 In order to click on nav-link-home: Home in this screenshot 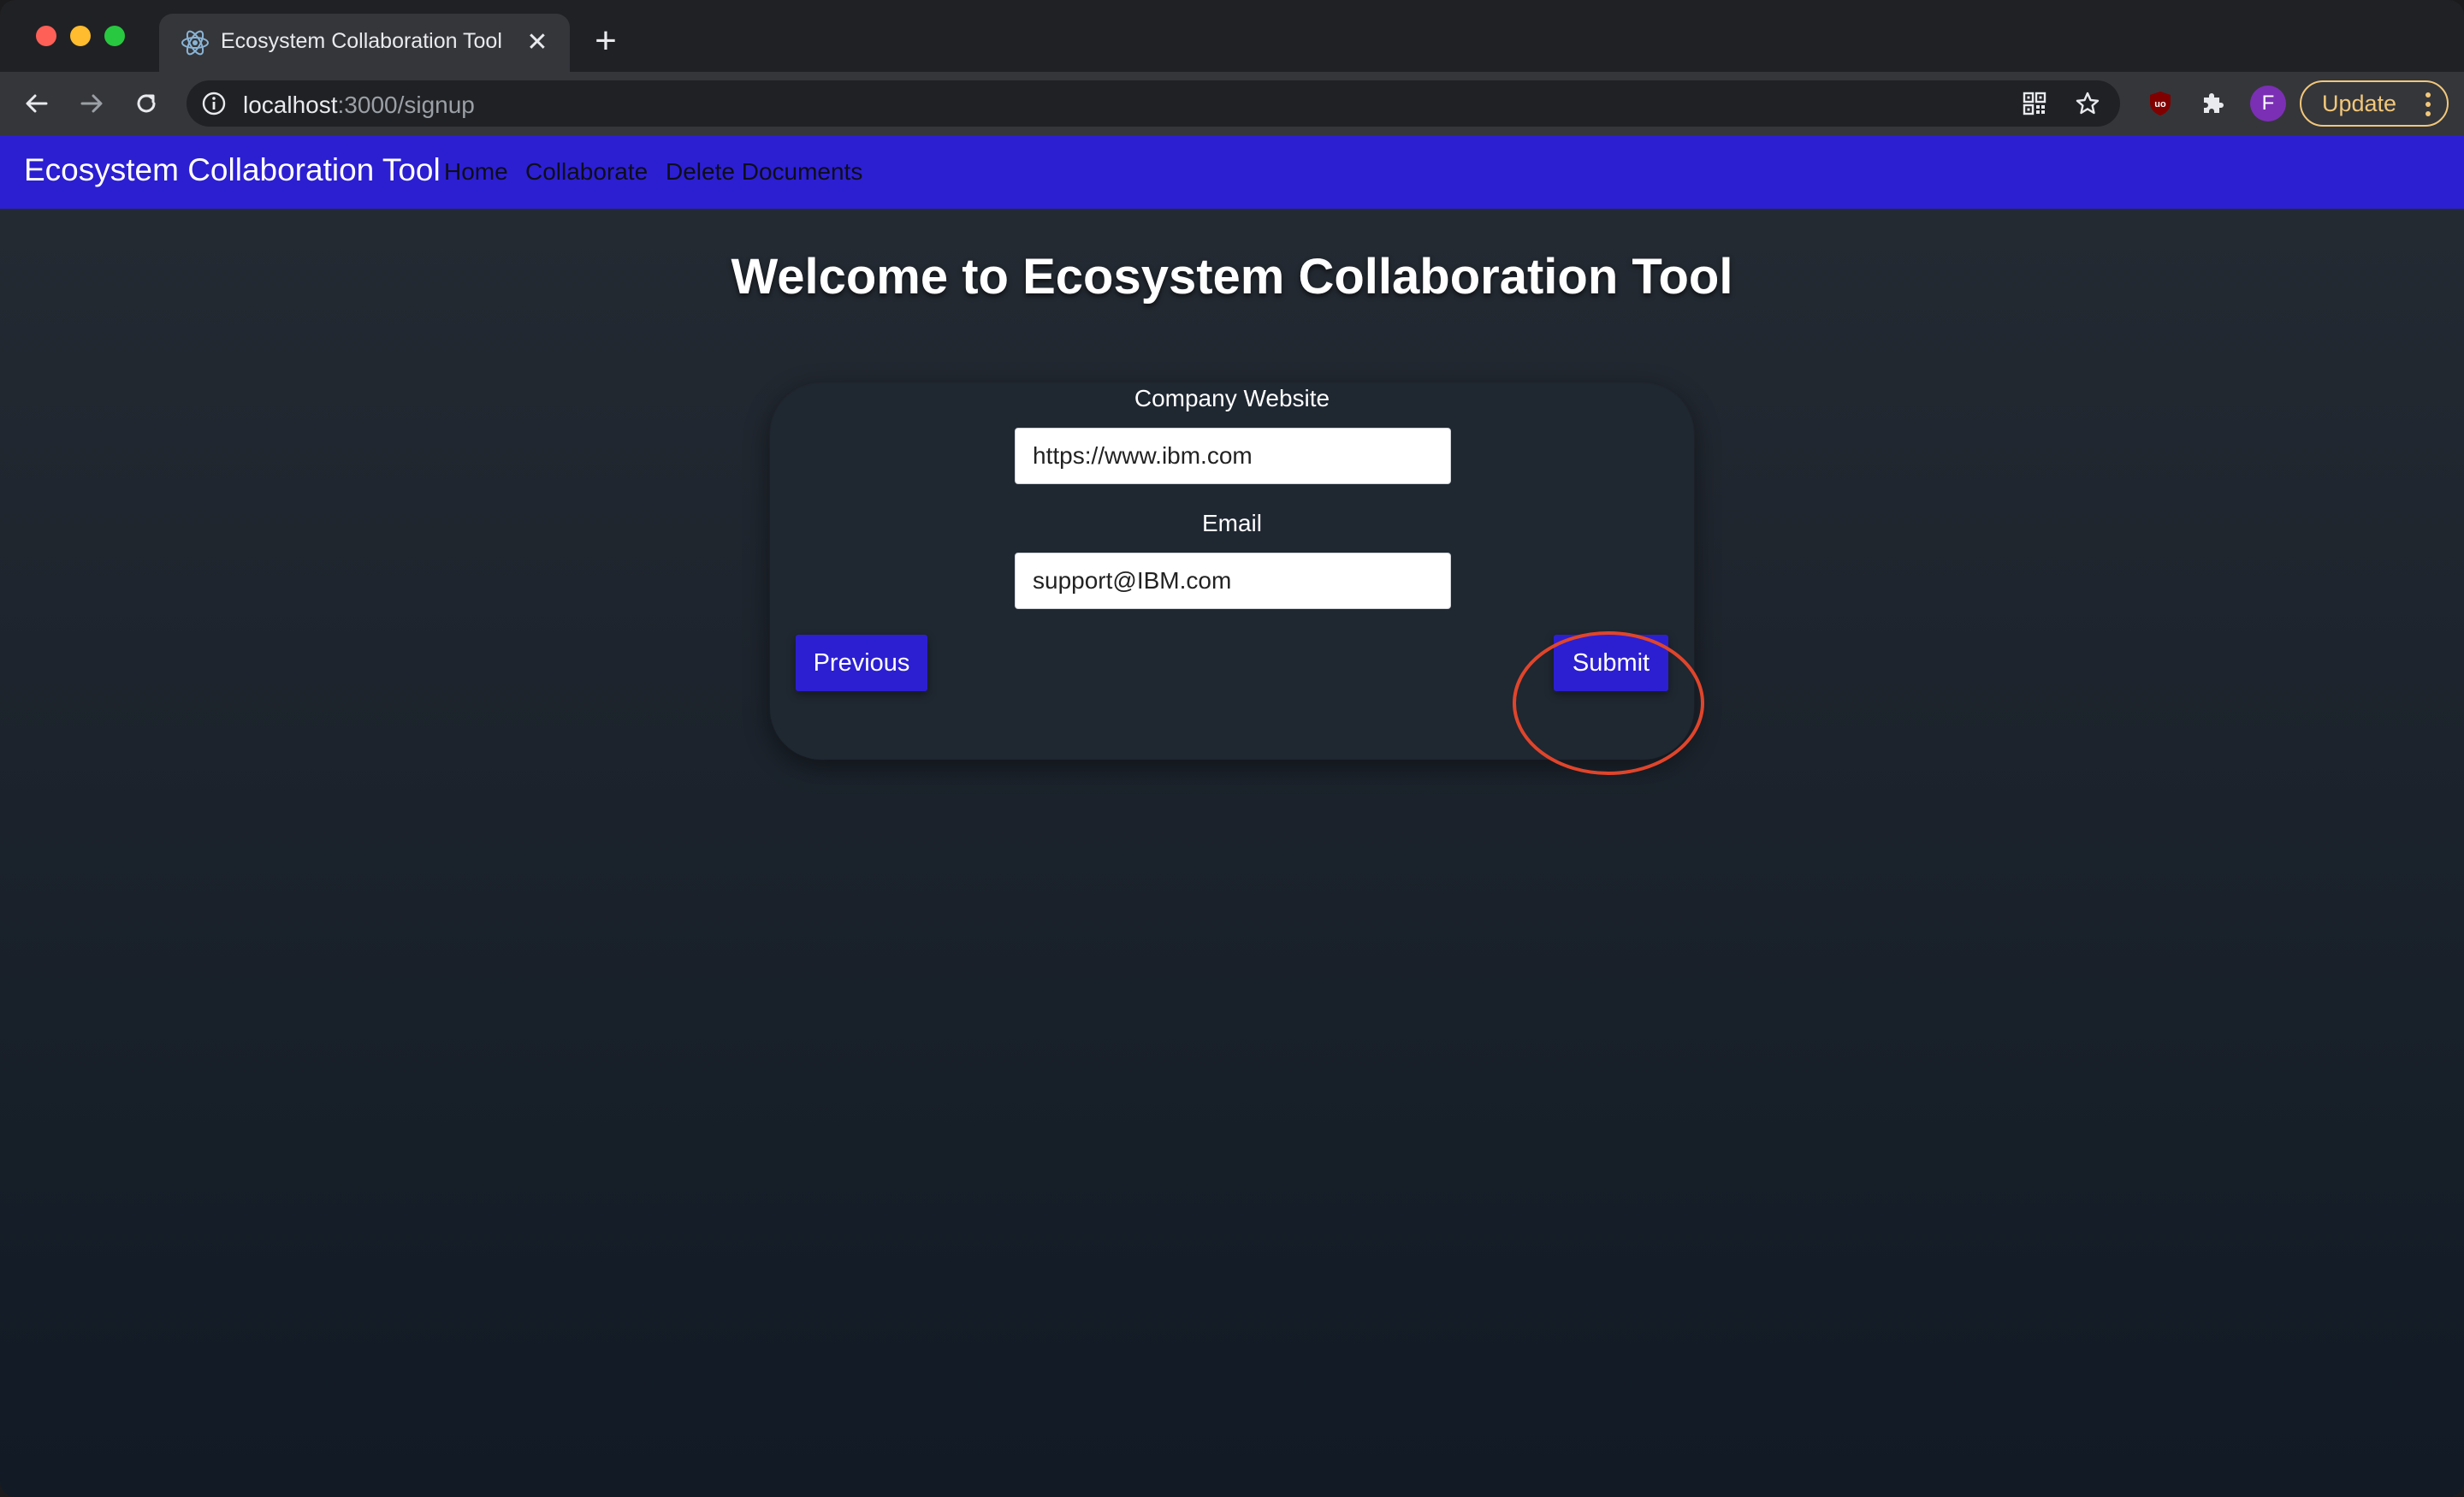, I will do `click(476, 172)`.